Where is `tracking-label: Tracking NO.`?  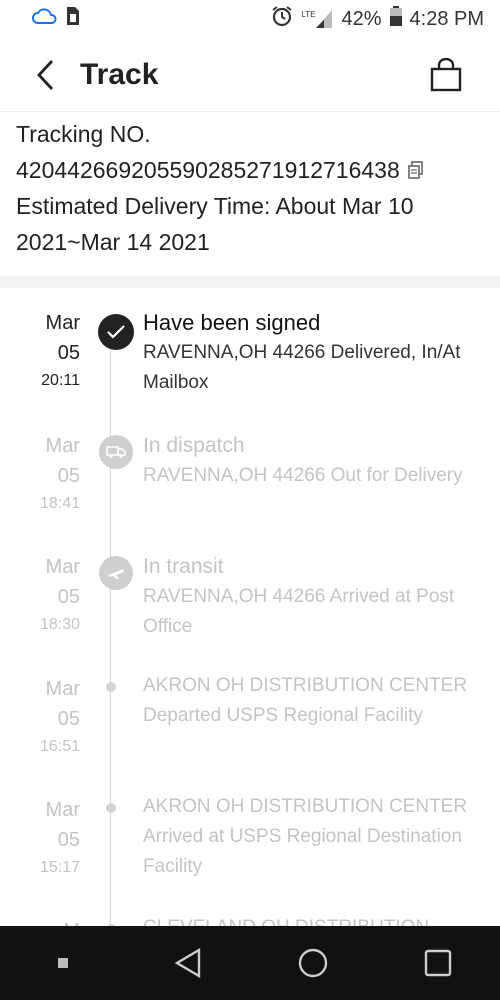
tracking-label: Tracking NO. is located at coordinates (83, 134).